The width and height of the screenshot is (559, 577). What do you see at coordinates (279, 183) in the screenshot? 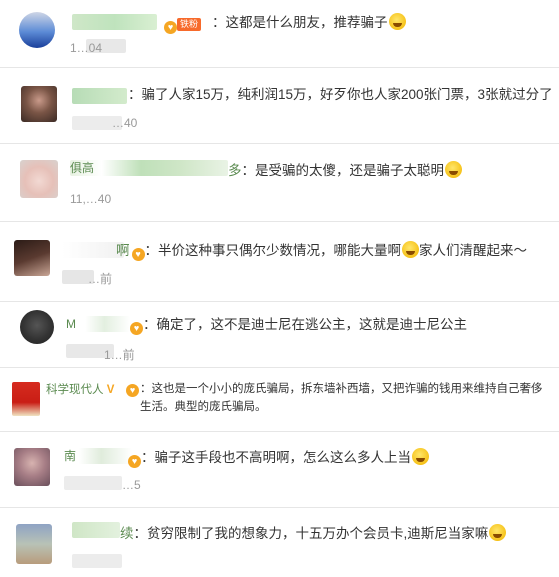
I see `comment-item: 俱高 多：是受骗的太傻，还是骗子太聪明 11,…40` at bounding box center [279, 183].